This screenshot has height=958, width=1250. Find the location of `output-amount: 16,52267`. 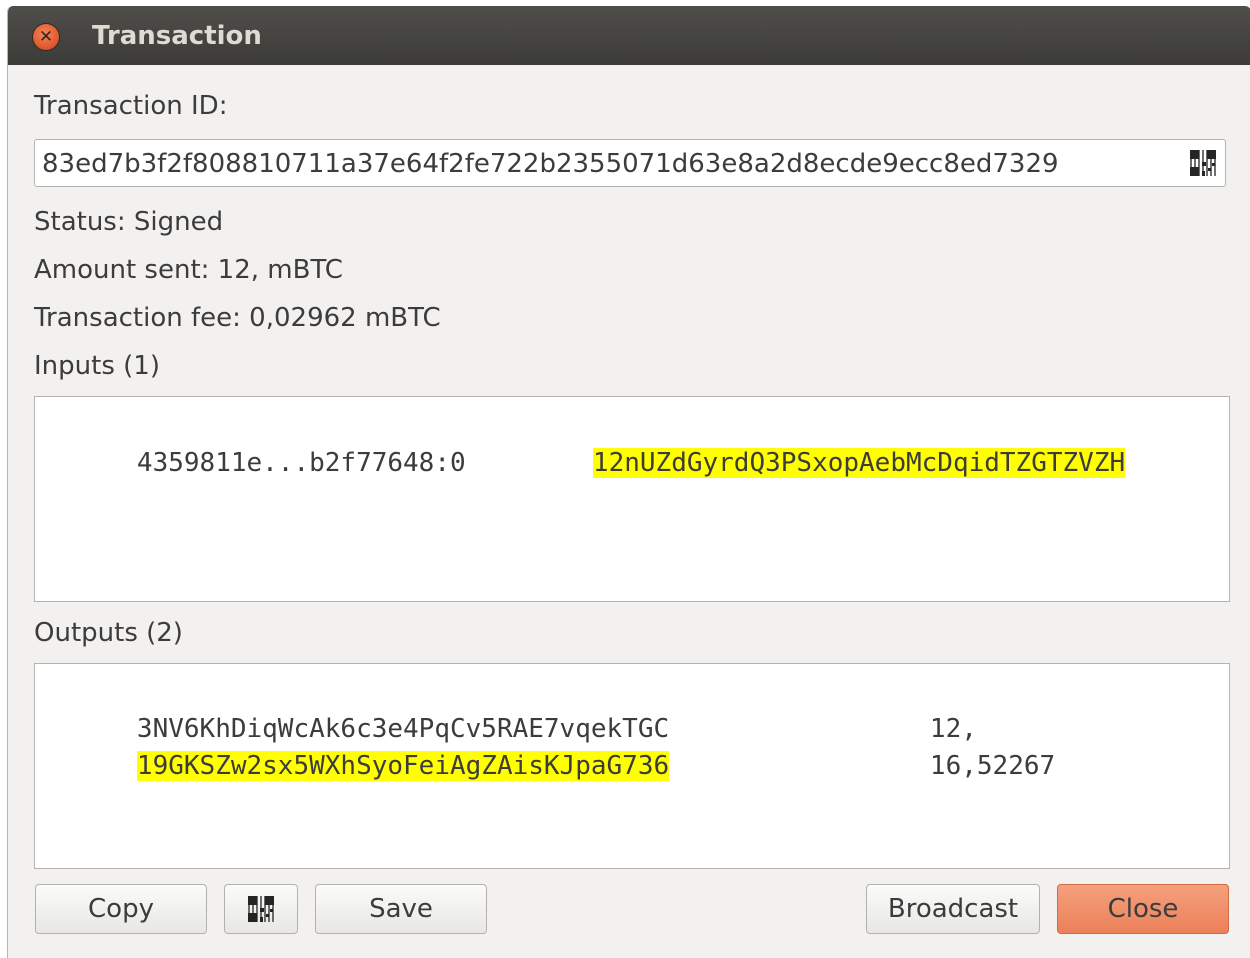

output-amount: 16,52267 is located at coordinates (992, 766).